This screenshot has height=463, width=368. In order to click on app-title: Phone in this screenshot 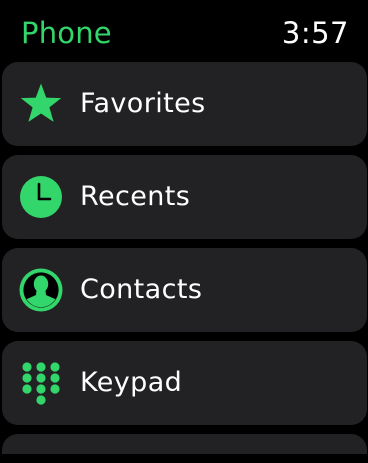, I will do `click(66, 33)`.